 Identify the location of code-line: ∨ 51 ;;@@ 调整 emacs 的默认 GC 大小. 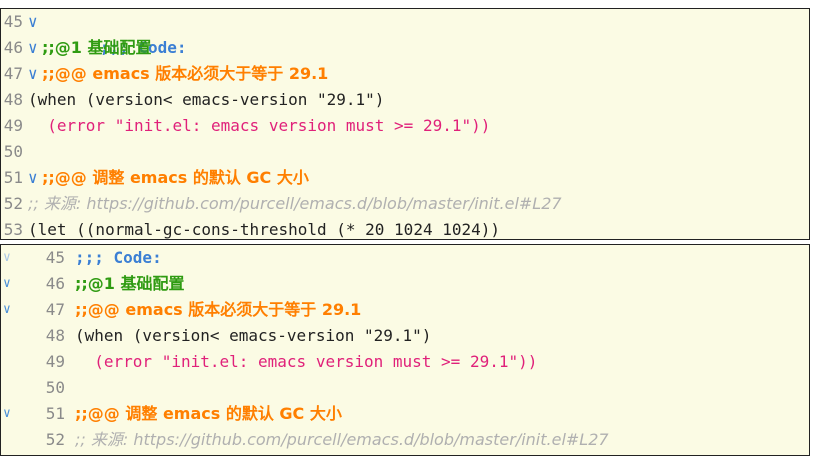
(405, 414).